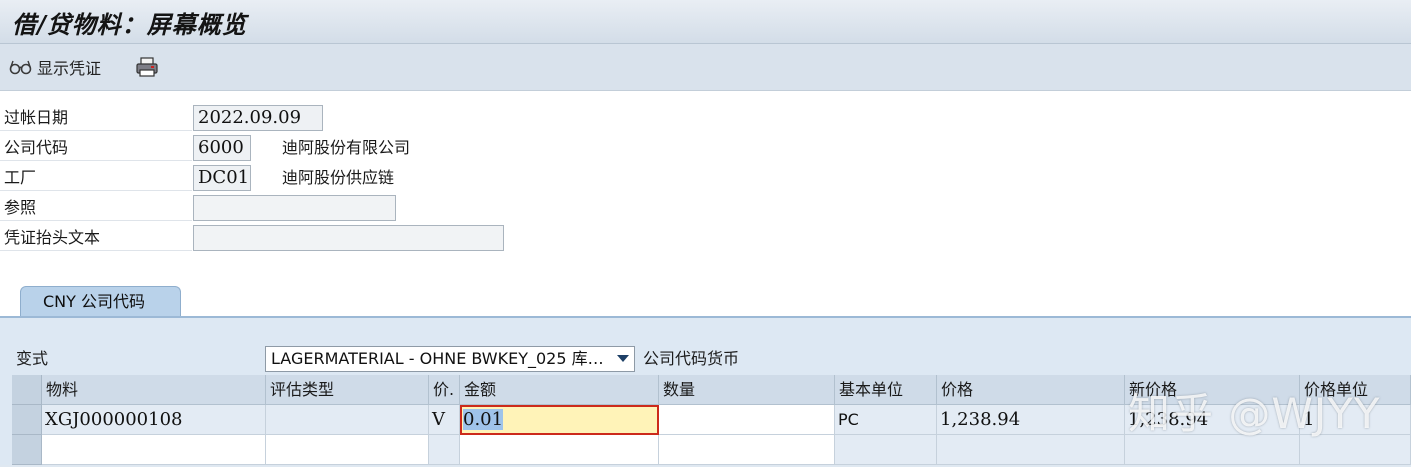 Image resolution: width=1411 pixels, height=467 pixels. I want to click on column-header-amount: 金额, so click(559, 390).